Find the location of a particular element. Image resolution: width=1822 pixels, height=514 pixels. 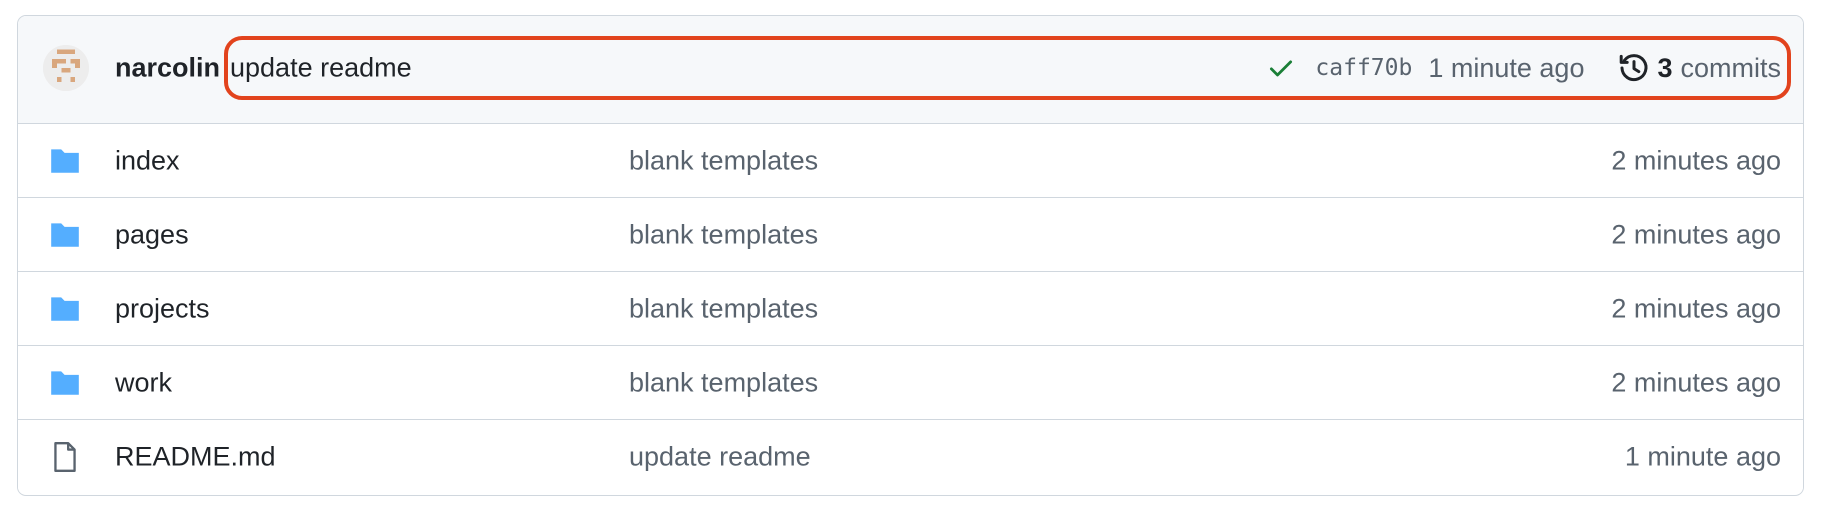

file-row-projects: projects blank templates 2 minutes ago is located at coordinates (910, 309).